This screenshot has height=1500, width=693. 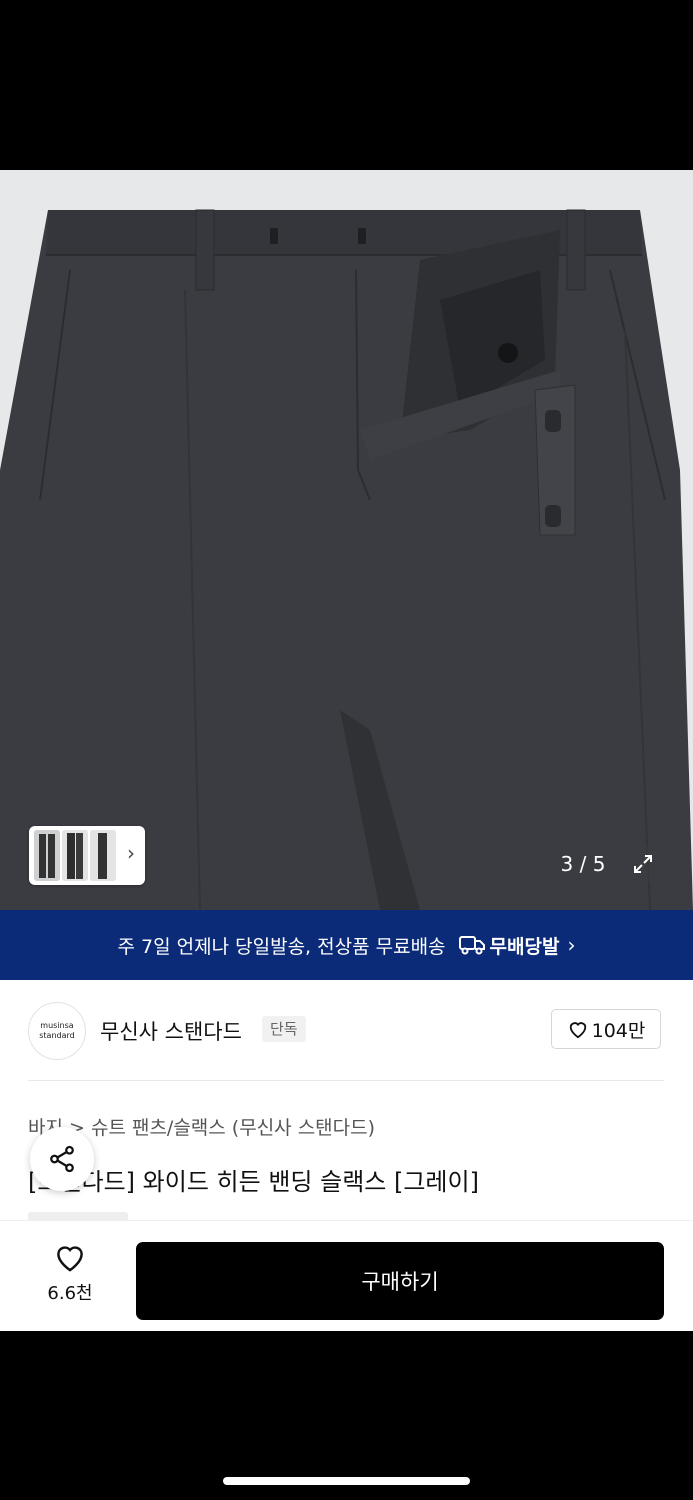 I want to click on share-button, so click(x=62, y=1159).